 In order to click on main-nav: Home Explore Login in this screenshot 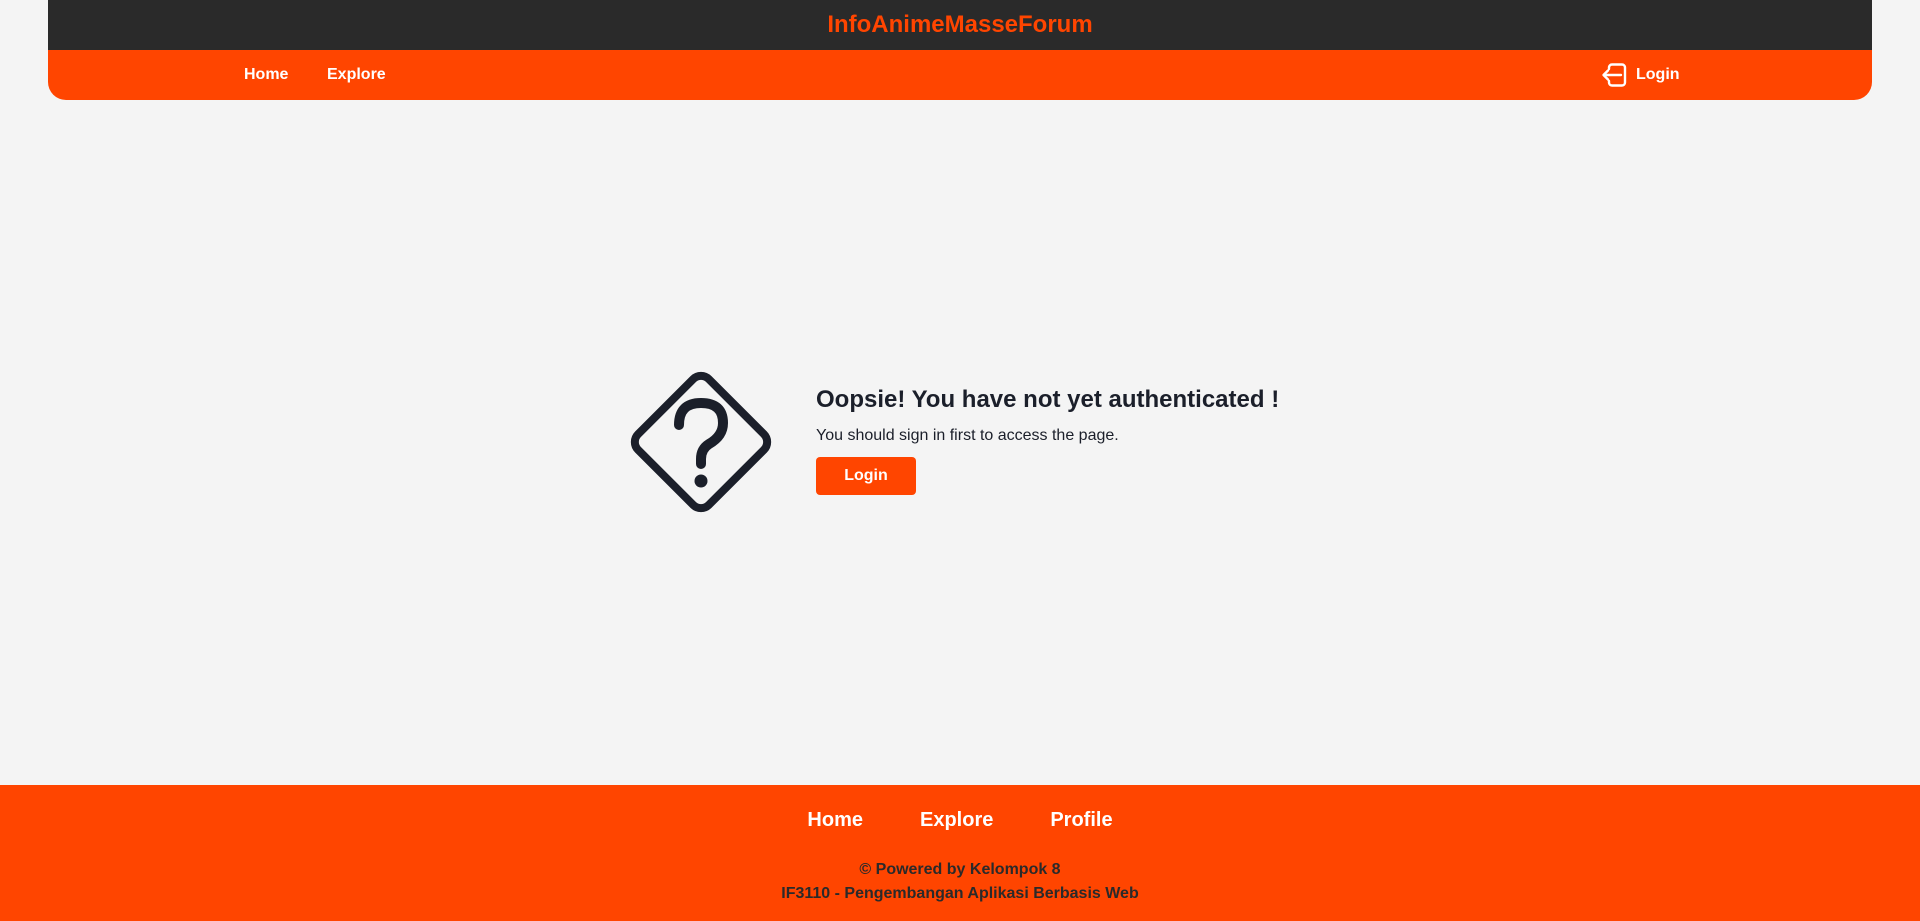, I will do `click(960, 75)`.